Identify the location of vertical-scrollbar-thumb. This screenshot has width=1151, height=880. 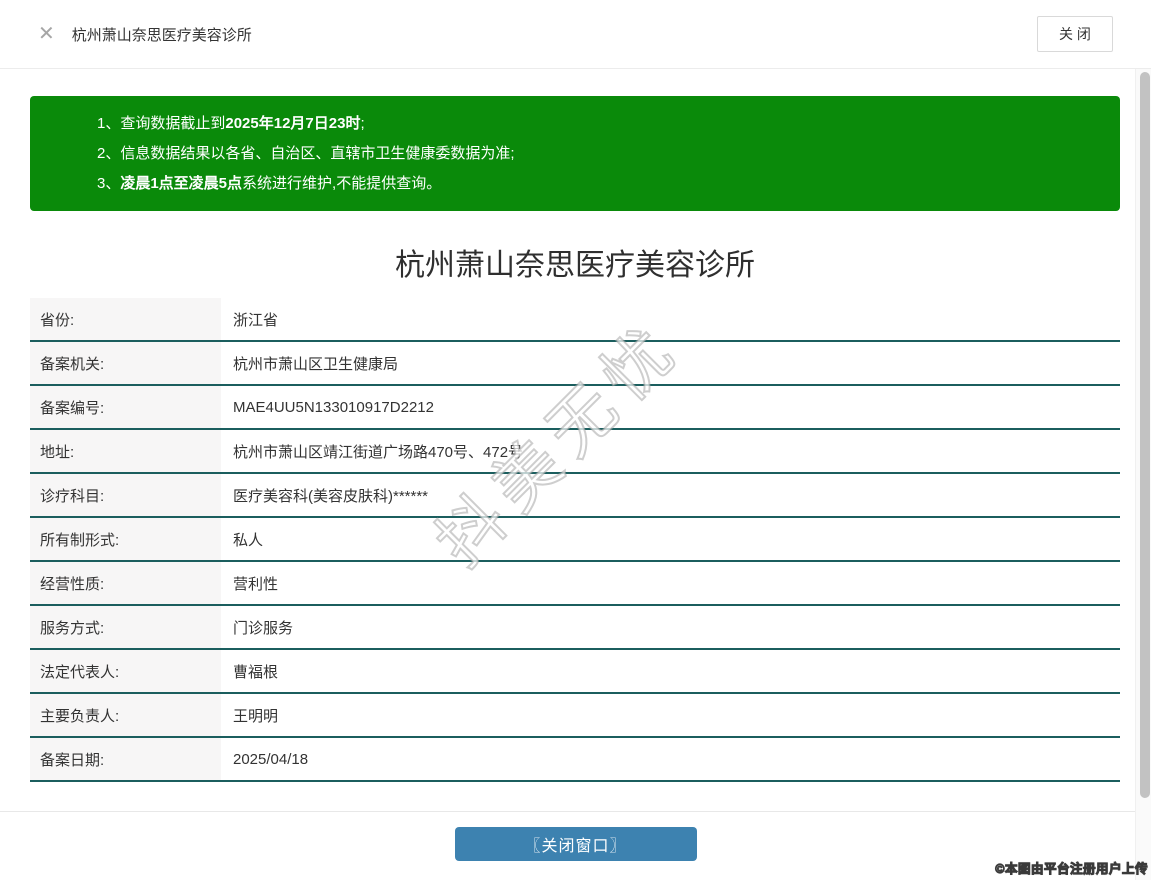
(1145, 435).